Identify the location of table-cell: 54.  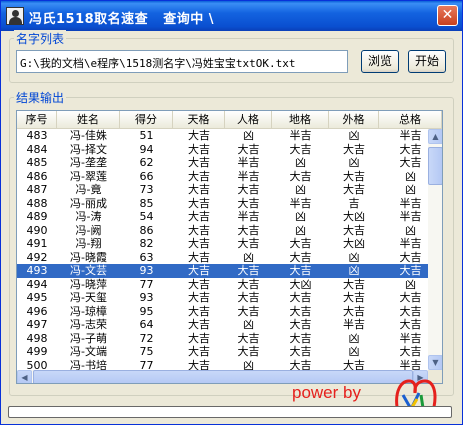
(146, 216).